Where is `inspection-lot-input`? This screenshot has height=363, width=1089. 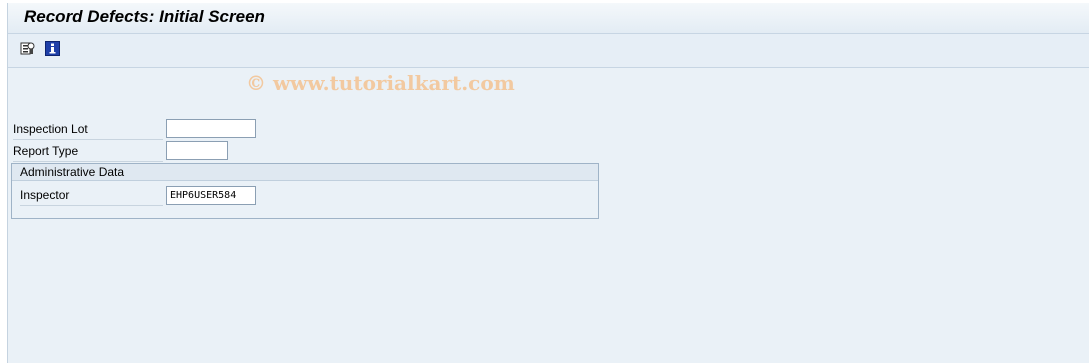 inspection-lot-input is located at coordinates (211, 128).